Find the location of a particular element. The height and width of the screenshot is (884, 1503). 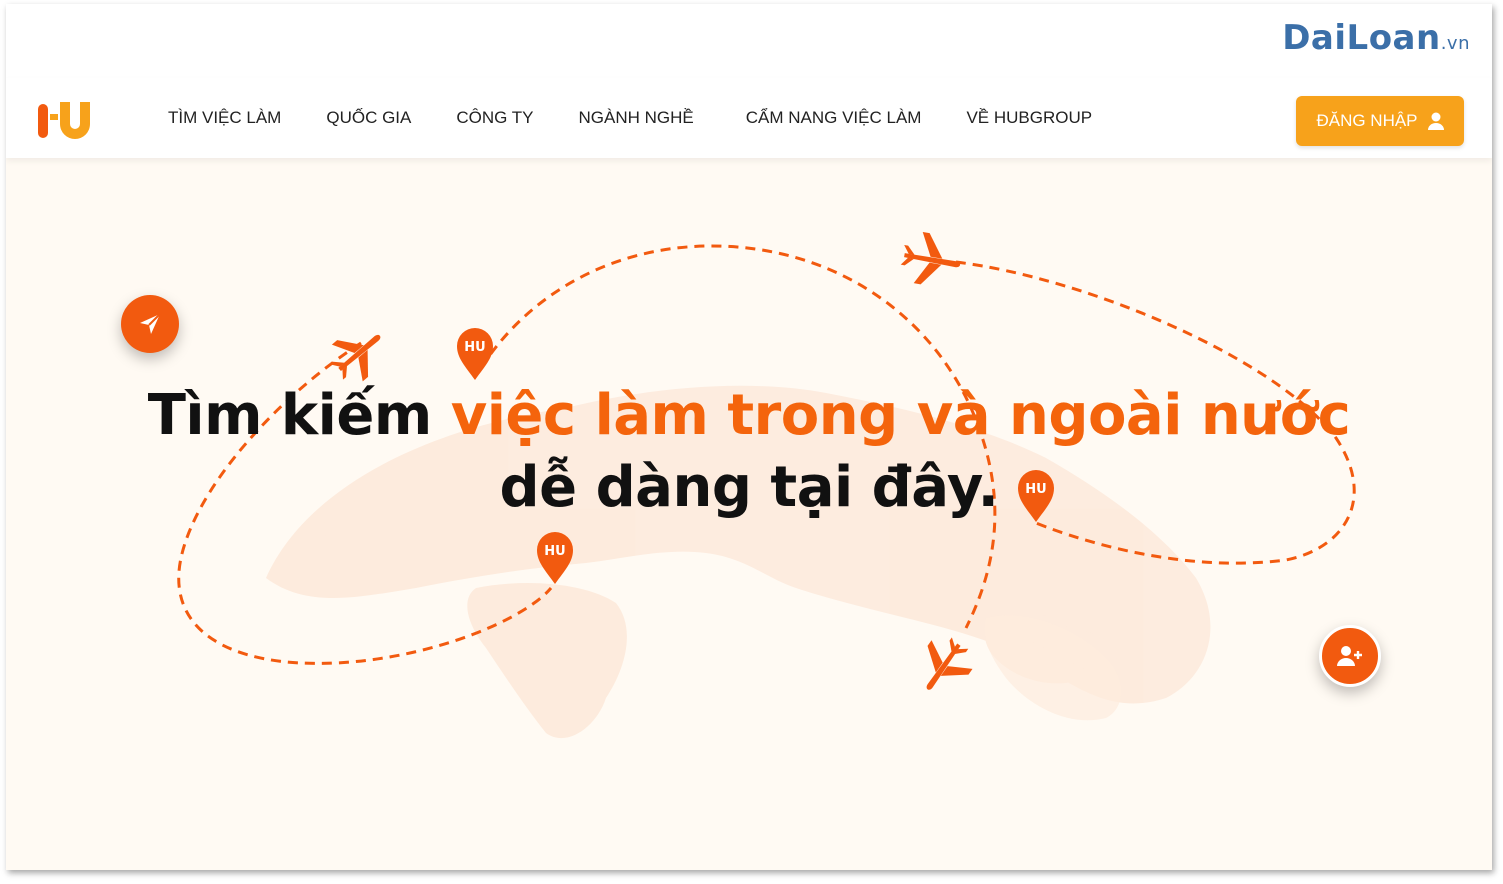

nav-companies: CÔNG TY is located at coordinates (494, 118).